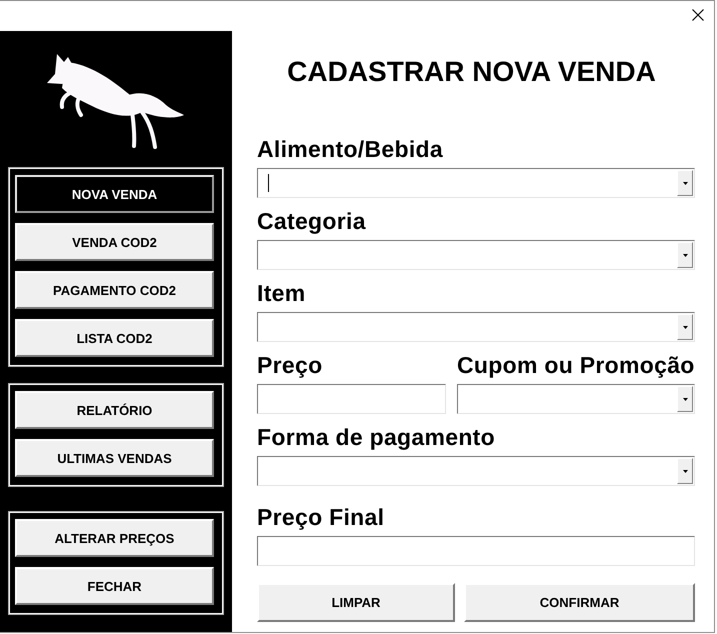 Image resolution: width=717 pixels, height=634 pixels. I want to click on form-title: CADASTRAR NOVA VENDA, so click(472, 72).